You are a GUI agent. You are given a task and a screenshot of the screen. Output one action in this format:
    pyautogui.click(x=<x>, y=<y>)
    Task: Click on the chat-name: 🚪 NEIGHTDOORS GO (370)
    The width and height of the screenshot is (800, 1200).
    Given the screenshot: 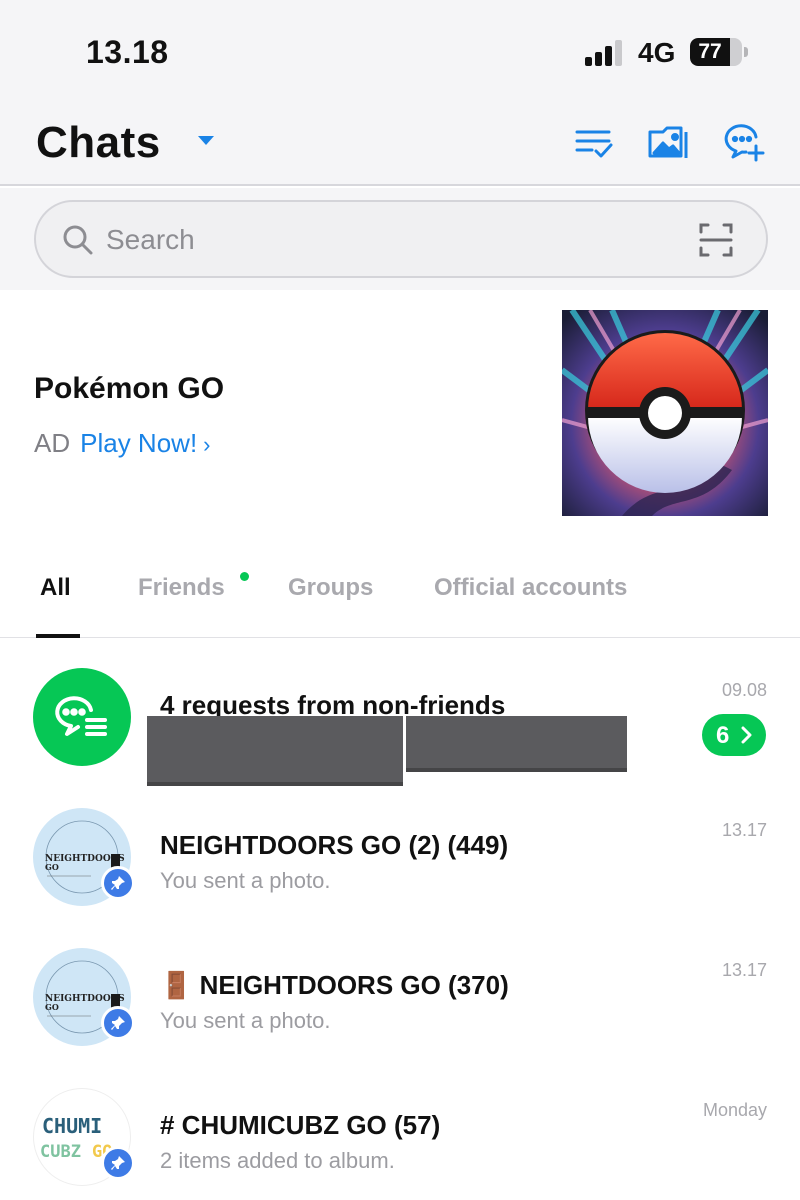 What is the action you would take?
    pyautogui.click(x=334, y=985)
    